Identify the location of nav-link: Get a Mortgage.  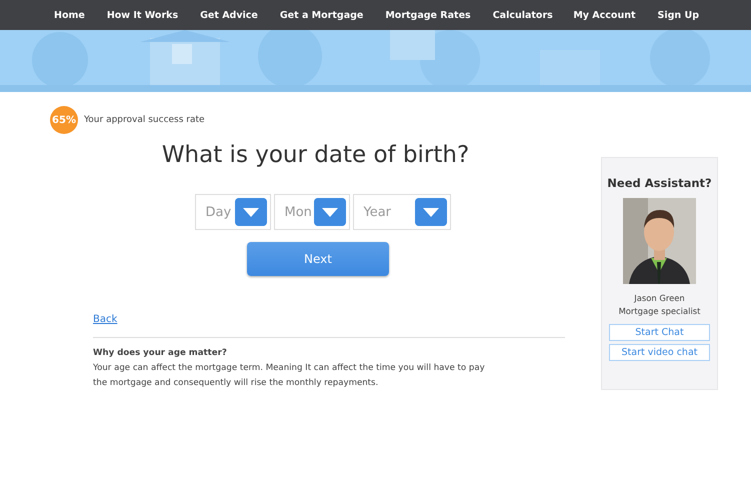
(322, 15).